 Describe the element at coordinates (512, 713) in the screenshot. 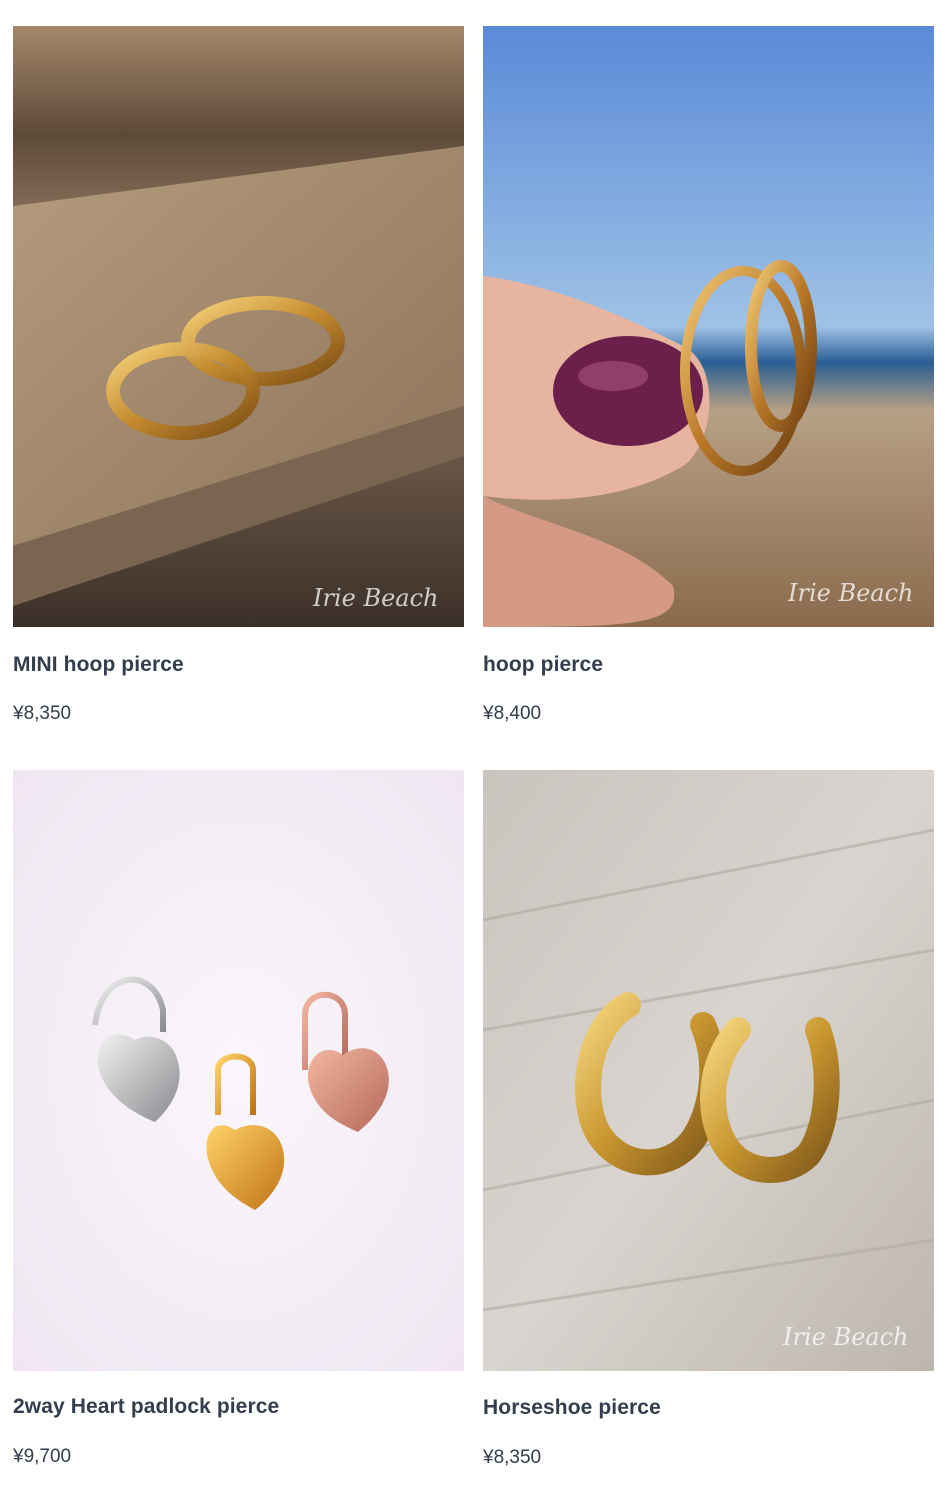

I see `product-price: ¥8,400` at that location.